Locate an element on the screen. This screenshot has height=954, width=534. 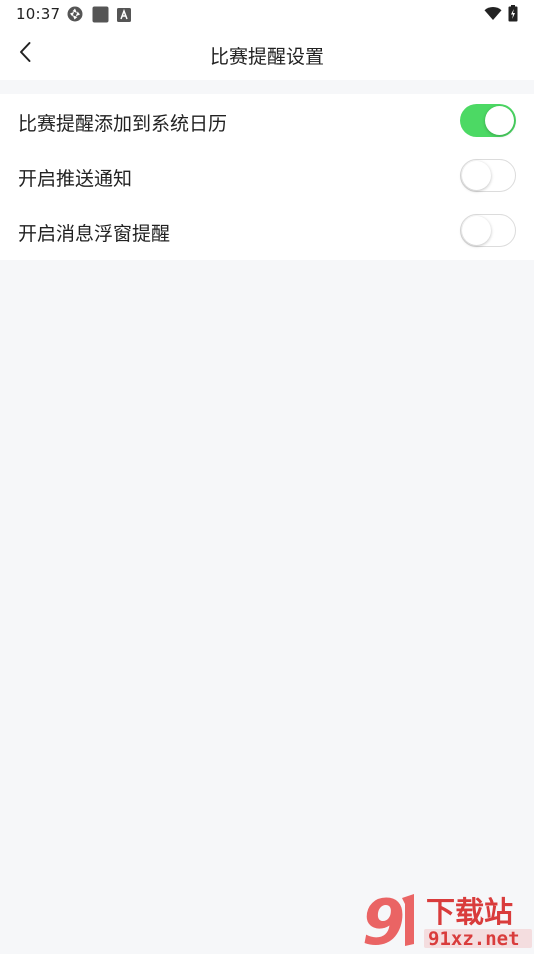
status-notification-icons is located at coordinates (98, 16).